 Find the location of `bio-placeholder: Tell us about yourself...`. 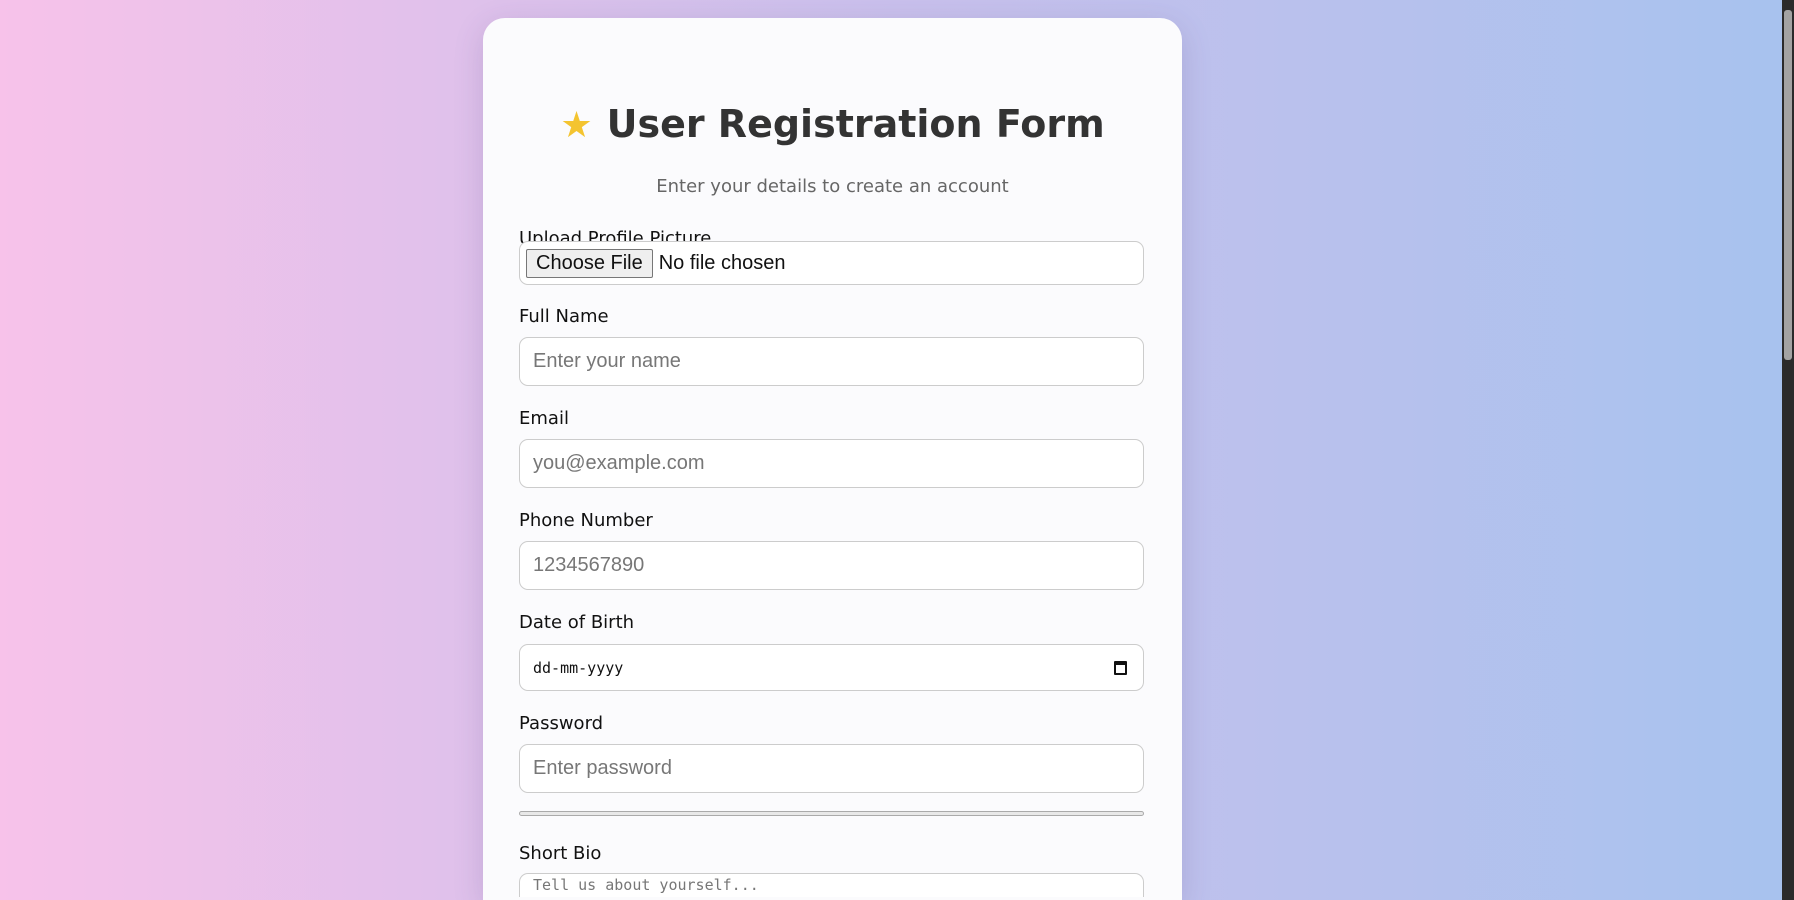

bio-placeholder: Tell us about yourself... is located at coordinates (646, 885).